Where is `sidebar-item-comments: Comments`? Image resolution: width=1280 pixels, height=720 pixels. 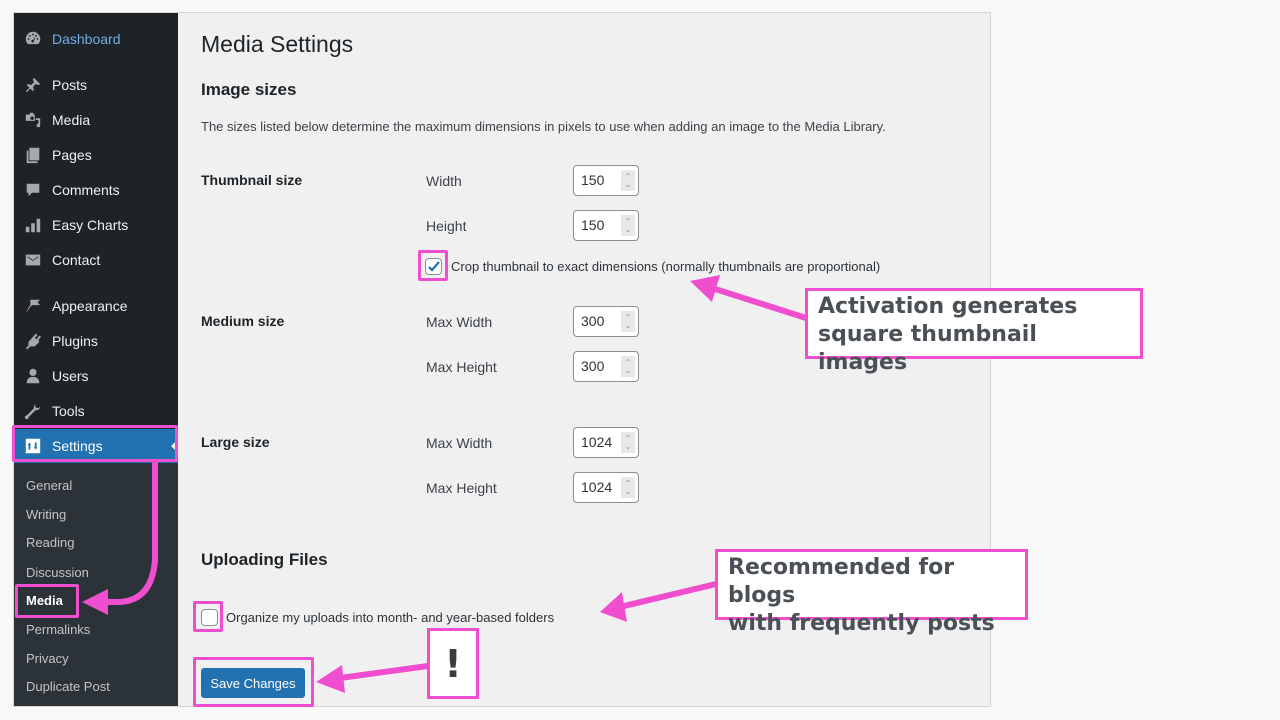 sidebar-item-comments: Comments is located at coordinates (96, 190).